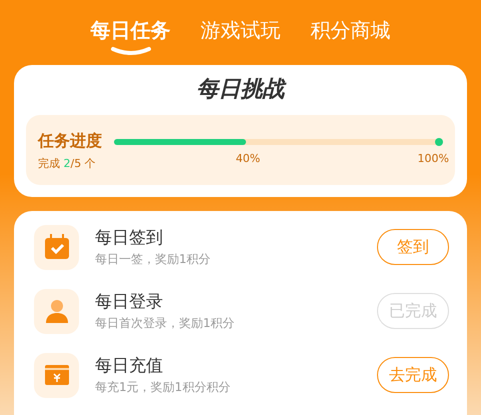 Image resolution: width=481 pixels, height=415 pixels. Describe the element at coordinates (129, 238) in the screenshot. I see `task-title: 每日签到` at that location.